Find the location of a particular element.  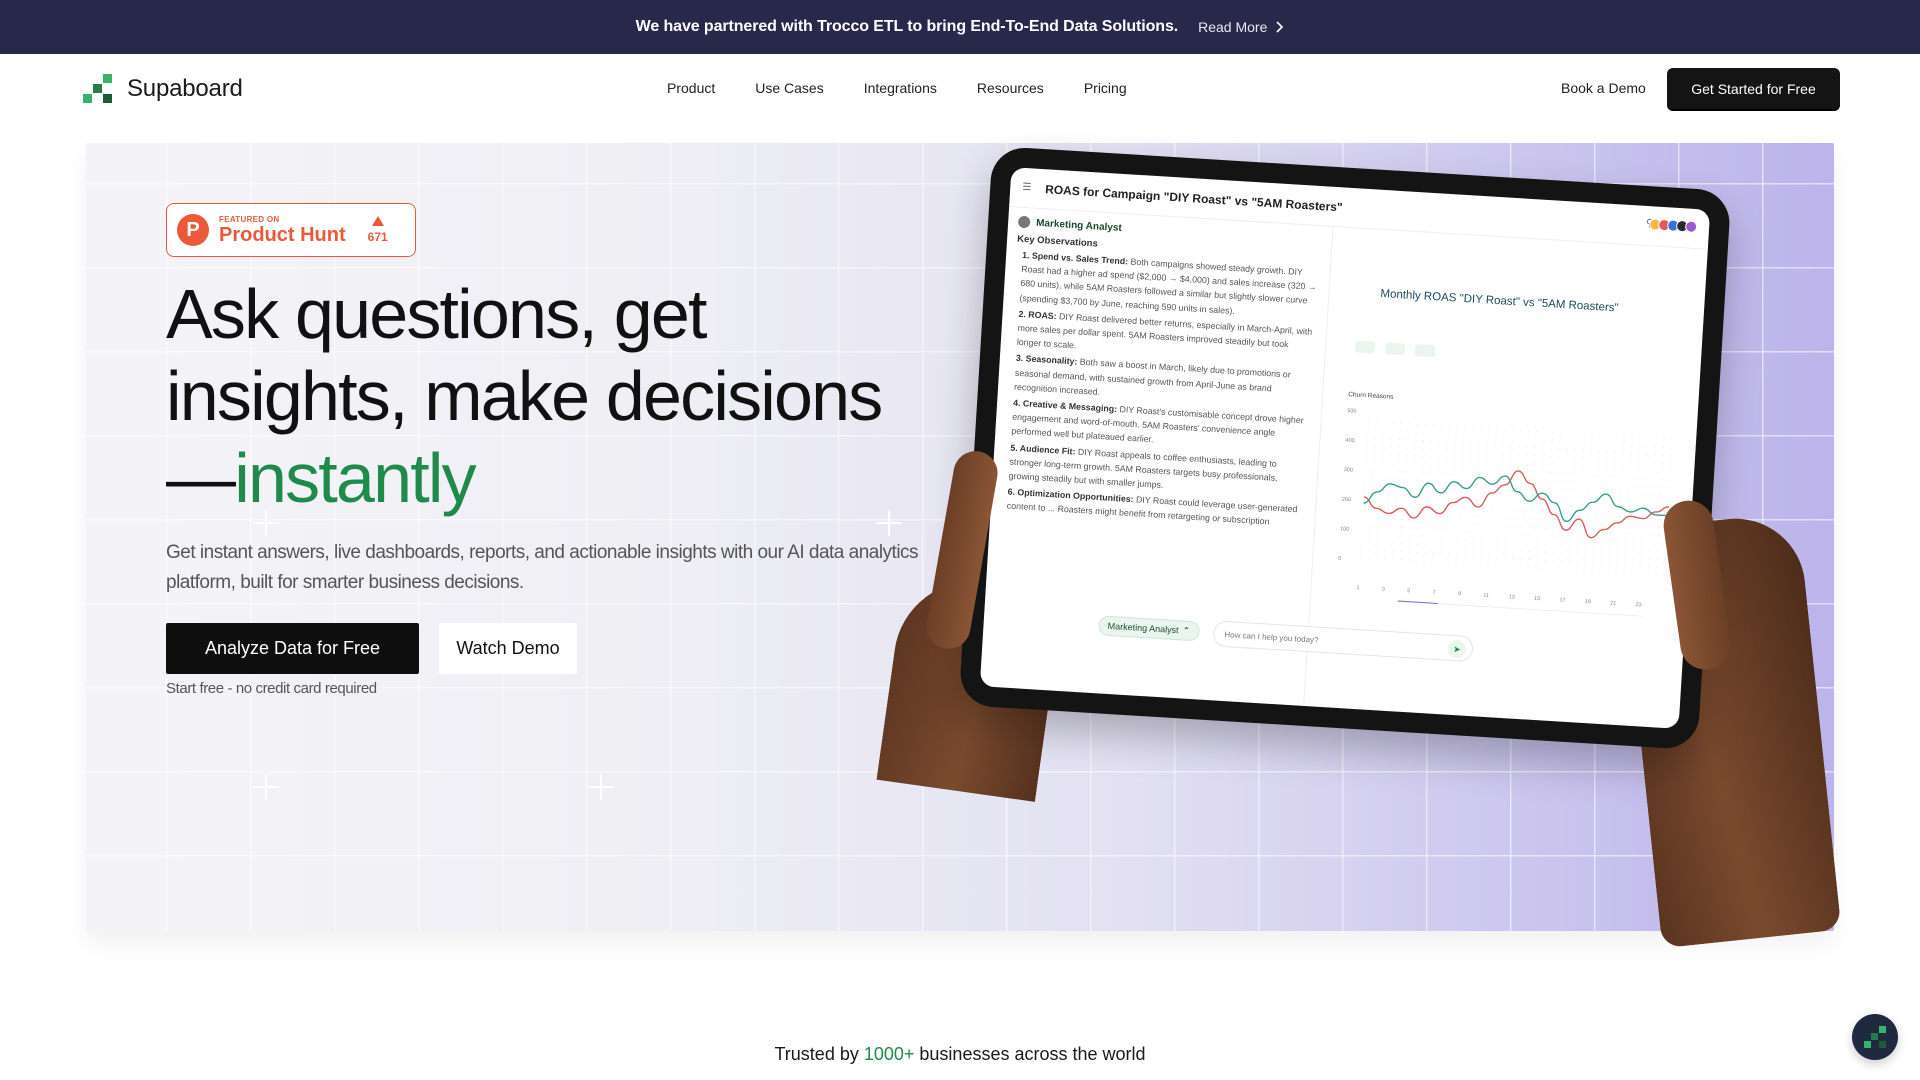

y-tick-label: 400 is located at coordinates (1350, 441).